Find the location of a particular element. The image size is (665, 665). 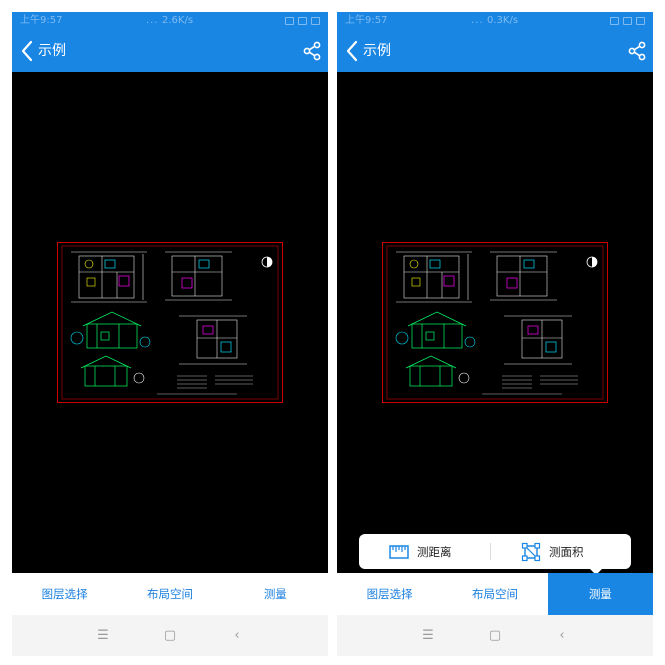

area-icon is located at coordinates (531, 551).